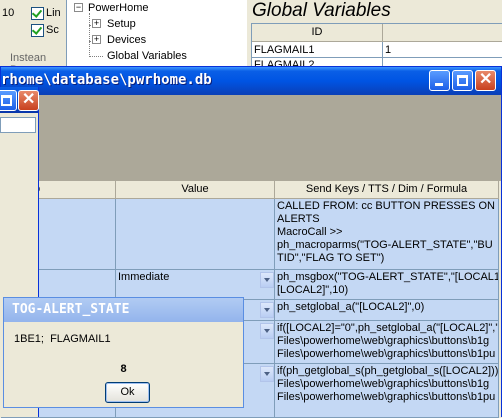 The image size is (502, 418). What do you see at coordinates (388, 50) in the screenshot?
I see `gv-row-value: 1` at bounding box center [388, 50].